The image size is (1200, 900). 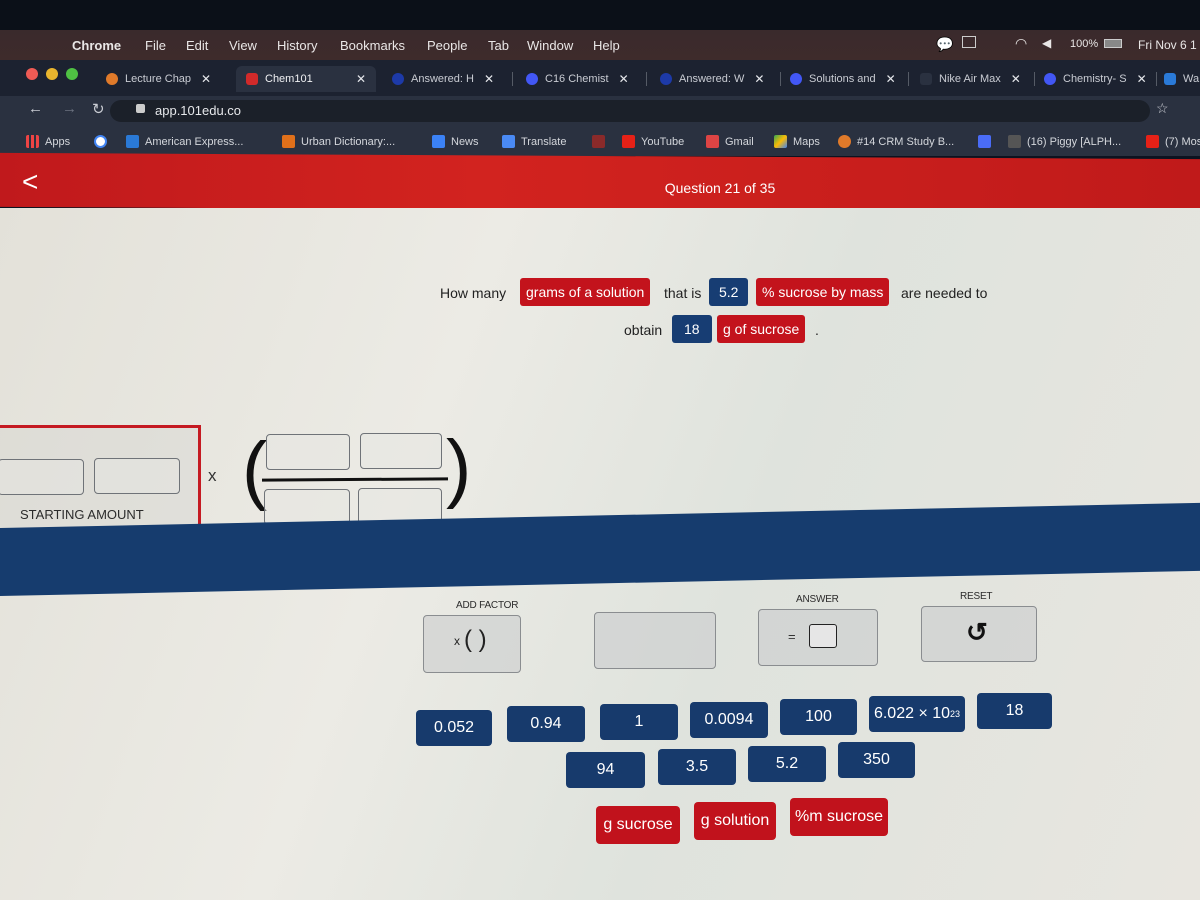 What do you see at coordinates (643, 330) in the screenshot?
I see `question-text: obtain` at bounding box center [643, 330].